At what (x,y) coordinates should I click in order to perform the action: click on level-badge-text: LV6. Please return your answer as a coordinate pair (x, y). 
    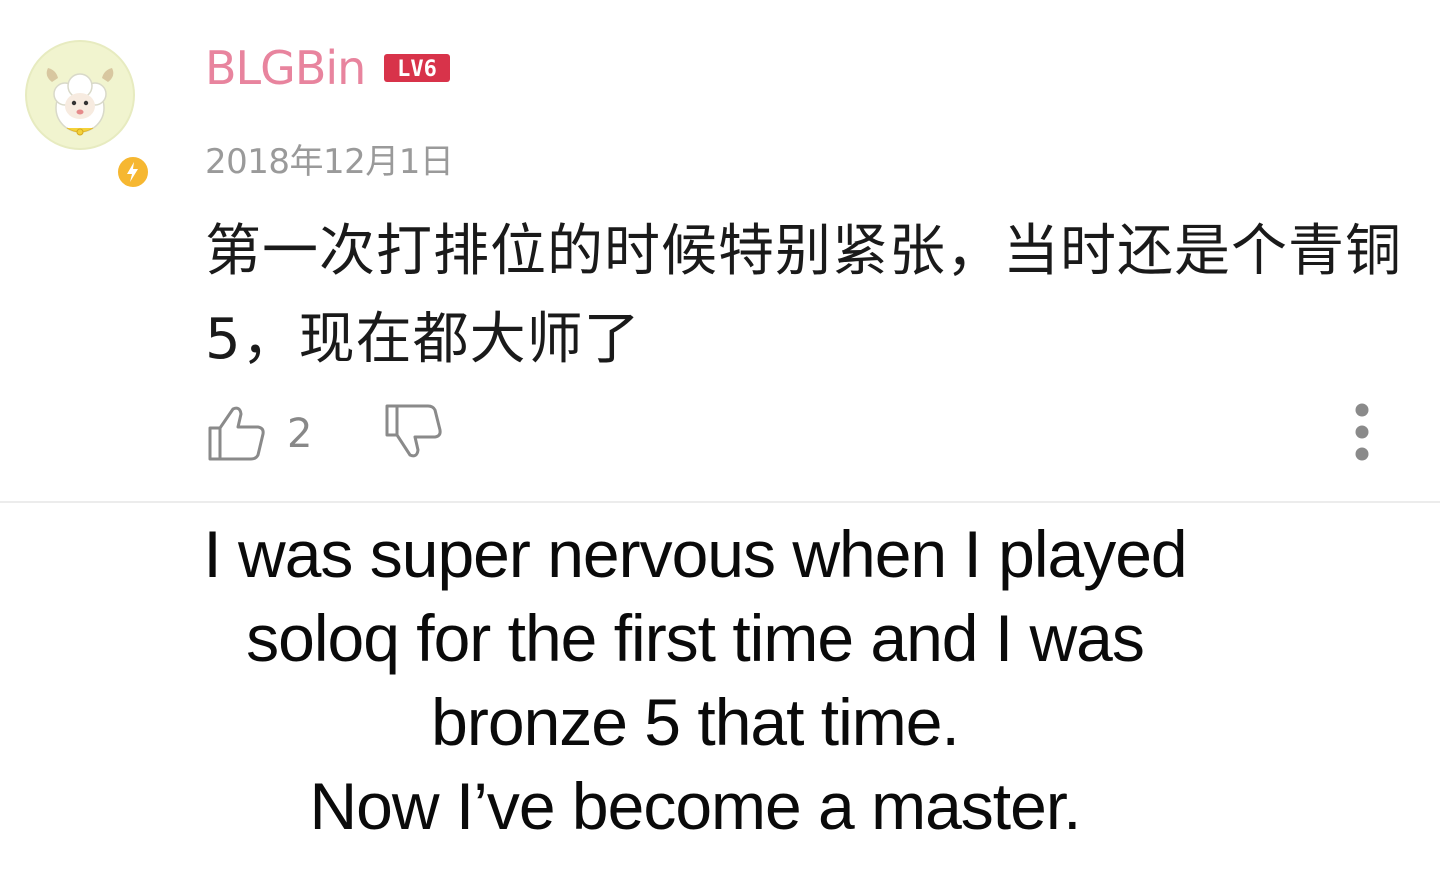
    Looking at the image, I should click on (417, 69).